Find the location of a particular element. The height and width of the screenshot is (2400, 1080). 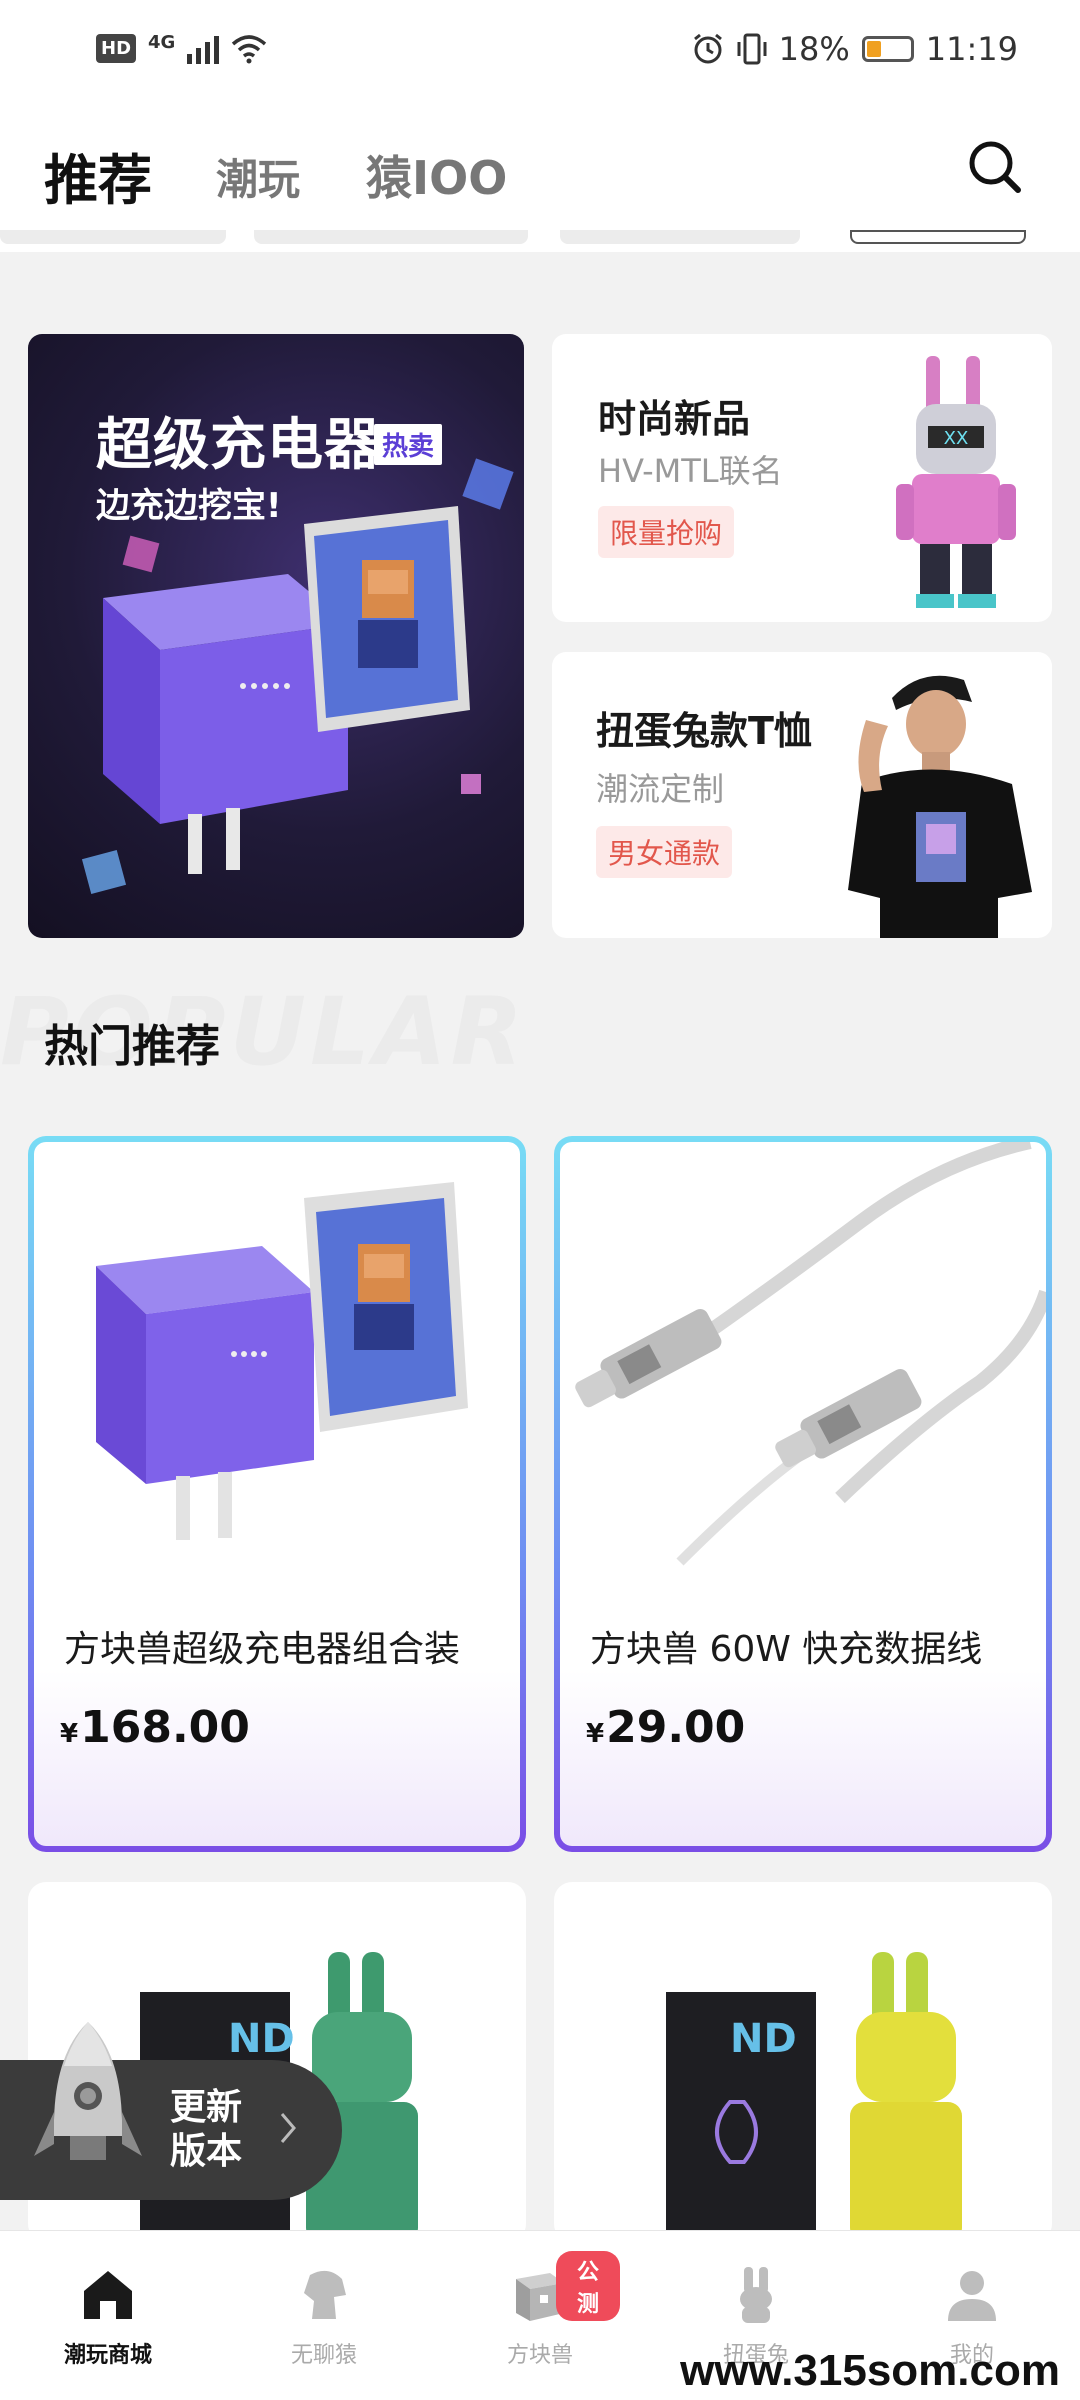

promo-card-new-arrivals: 时尚新品 HV-MTL联名 限量抢购 XX is located at coordinates (802, 478).